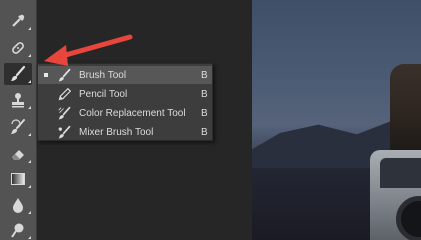  I want to click on stamp-icon, so click(18, 100).